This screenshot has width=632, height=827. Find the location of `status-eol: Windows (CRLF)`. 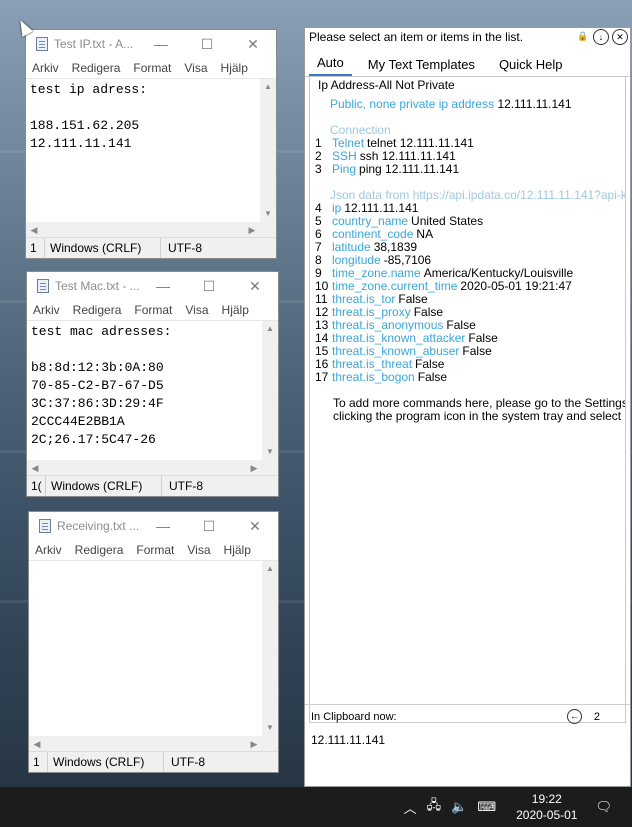

status-eol: Windows (CRLF) is located at coordinates (106, 762).